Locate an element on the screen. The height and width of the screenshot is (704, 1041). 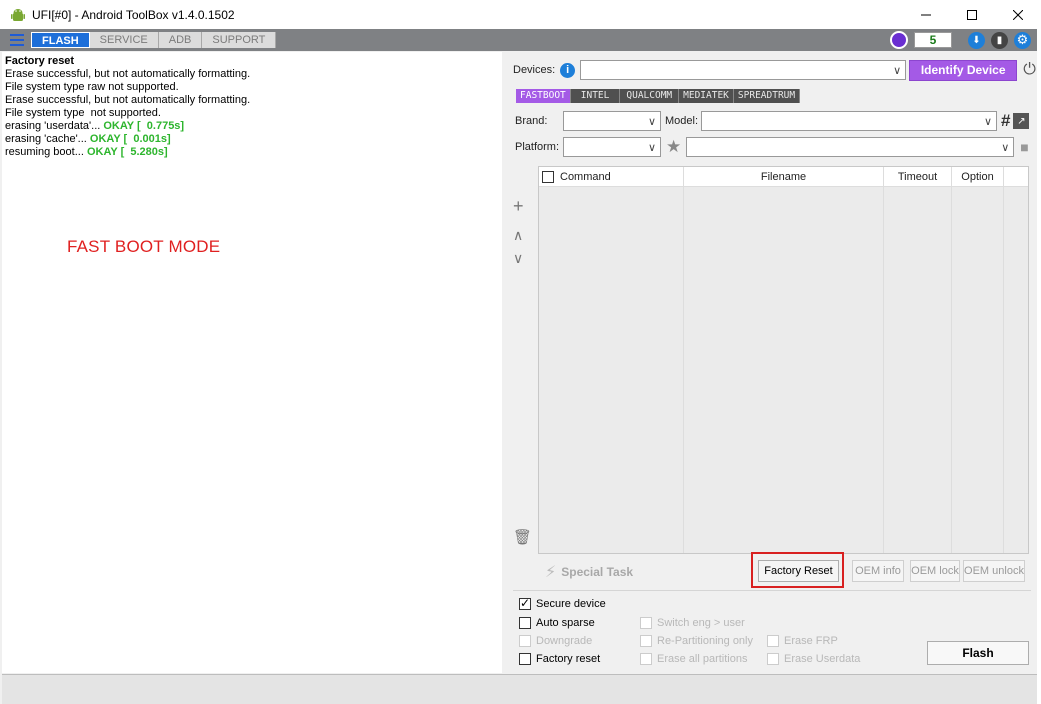
select-all-checkbox is located at coordinates (548, 176).